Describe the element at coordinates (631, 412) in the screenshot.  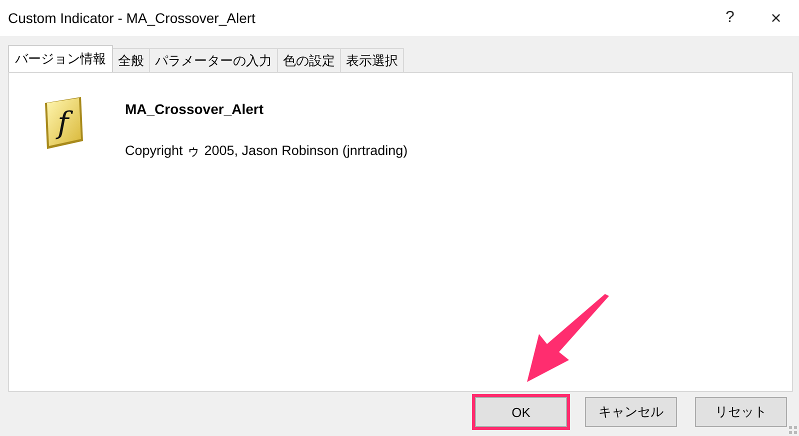
I see `dialog-button: キャンセル` at that location.